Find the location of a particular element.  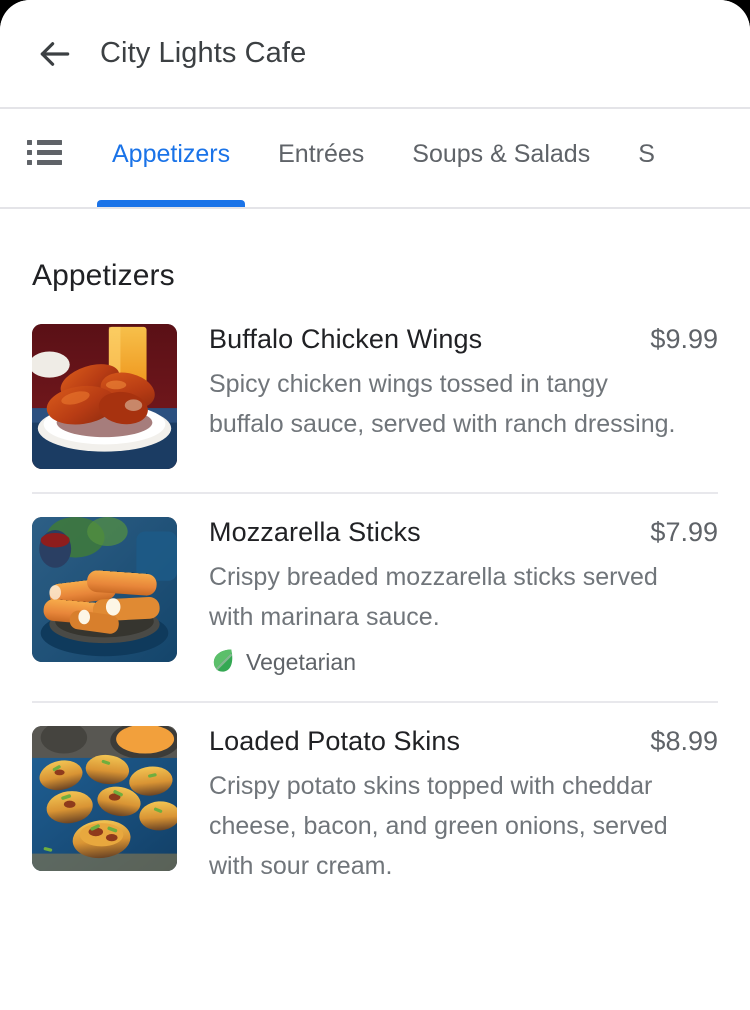

menu-item-header: Loaded Potato Skins $8.99 is located at coordinates (463, 741).